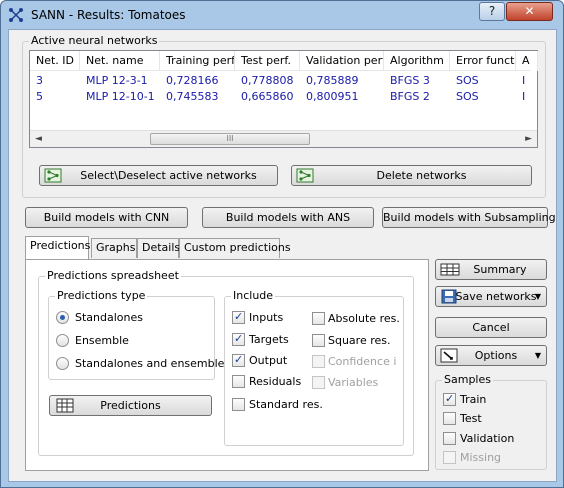 The width and height of the screenshot is (564, 488). Describe the element at coordinates (473, 399) in the screenshot. I see `sample-train-label: Train` at that location.